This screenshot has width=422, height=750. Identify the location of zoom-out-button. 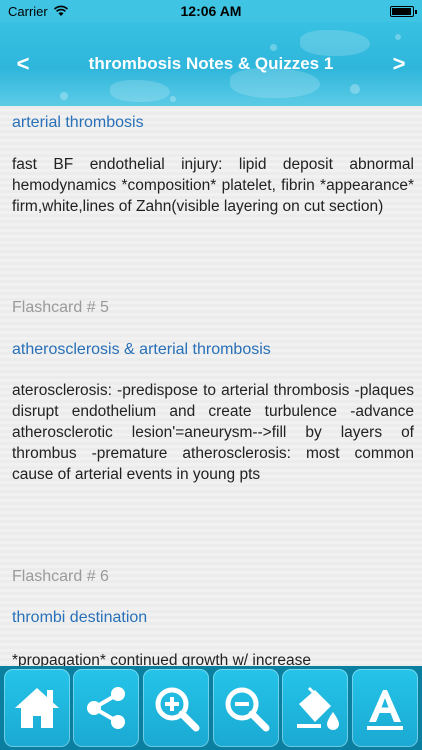
(245, 708).